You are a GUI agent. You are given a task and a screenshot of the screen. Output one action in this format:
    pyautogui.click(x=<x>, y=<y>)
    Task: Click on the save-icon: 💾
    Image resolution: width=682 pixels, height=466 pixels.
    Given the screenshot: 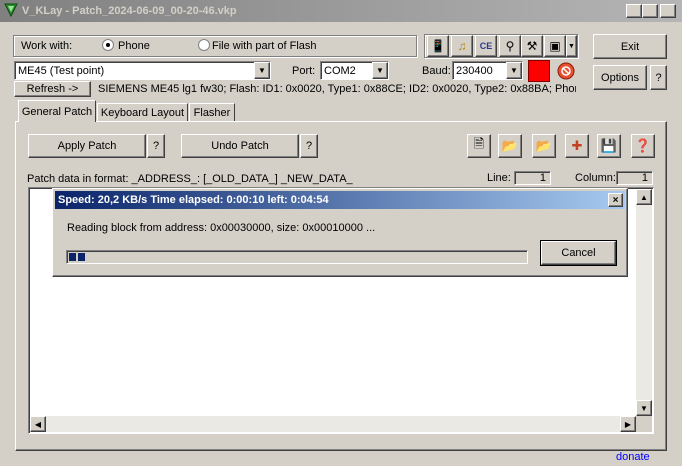 What is the action you would take?
    pyautogui.click(x=609, y=146)
    